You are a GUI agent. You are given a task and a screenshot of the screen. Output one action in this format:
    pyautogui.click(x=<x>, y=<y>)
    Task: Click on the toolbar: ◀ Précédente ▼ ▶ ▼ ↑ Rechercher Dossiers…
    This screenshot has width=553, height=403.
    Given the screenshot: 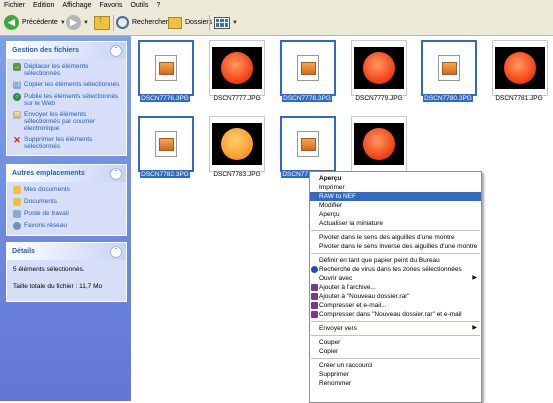 What is the action you would take?
    pyautogui.click(x=276, y=23)
    